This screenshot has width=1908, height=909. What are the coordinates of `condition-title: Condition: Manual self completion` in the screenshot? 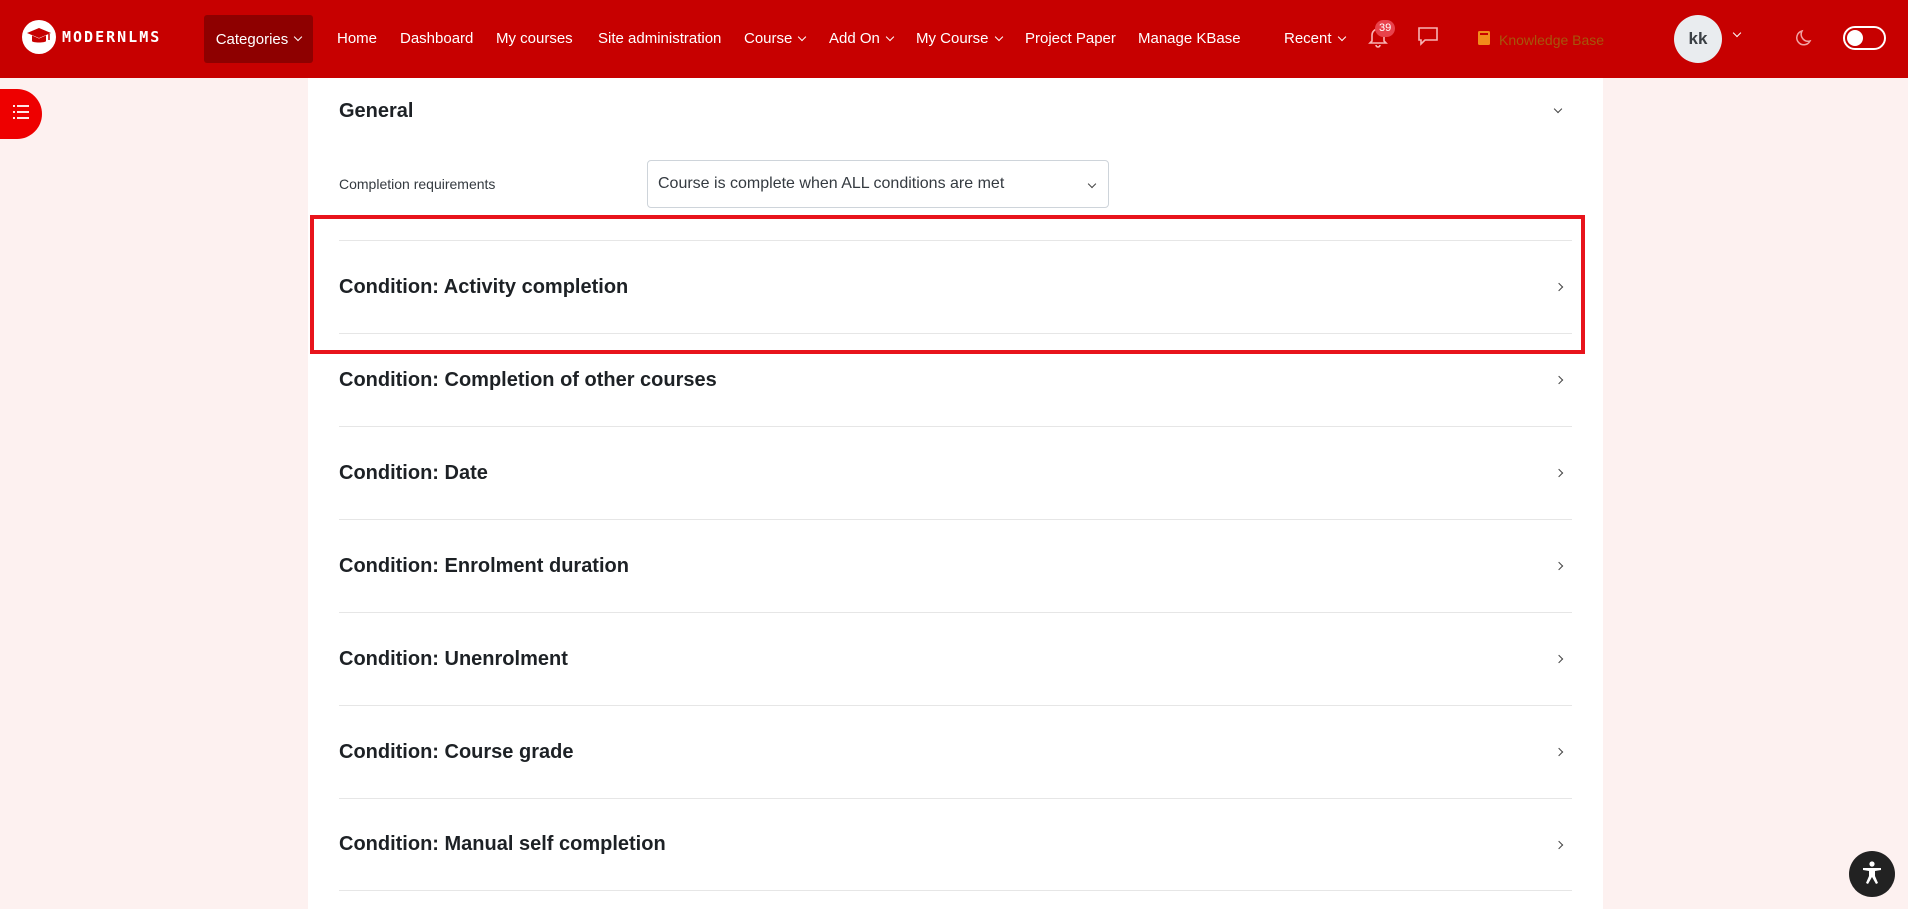 It's located at (502, 844).